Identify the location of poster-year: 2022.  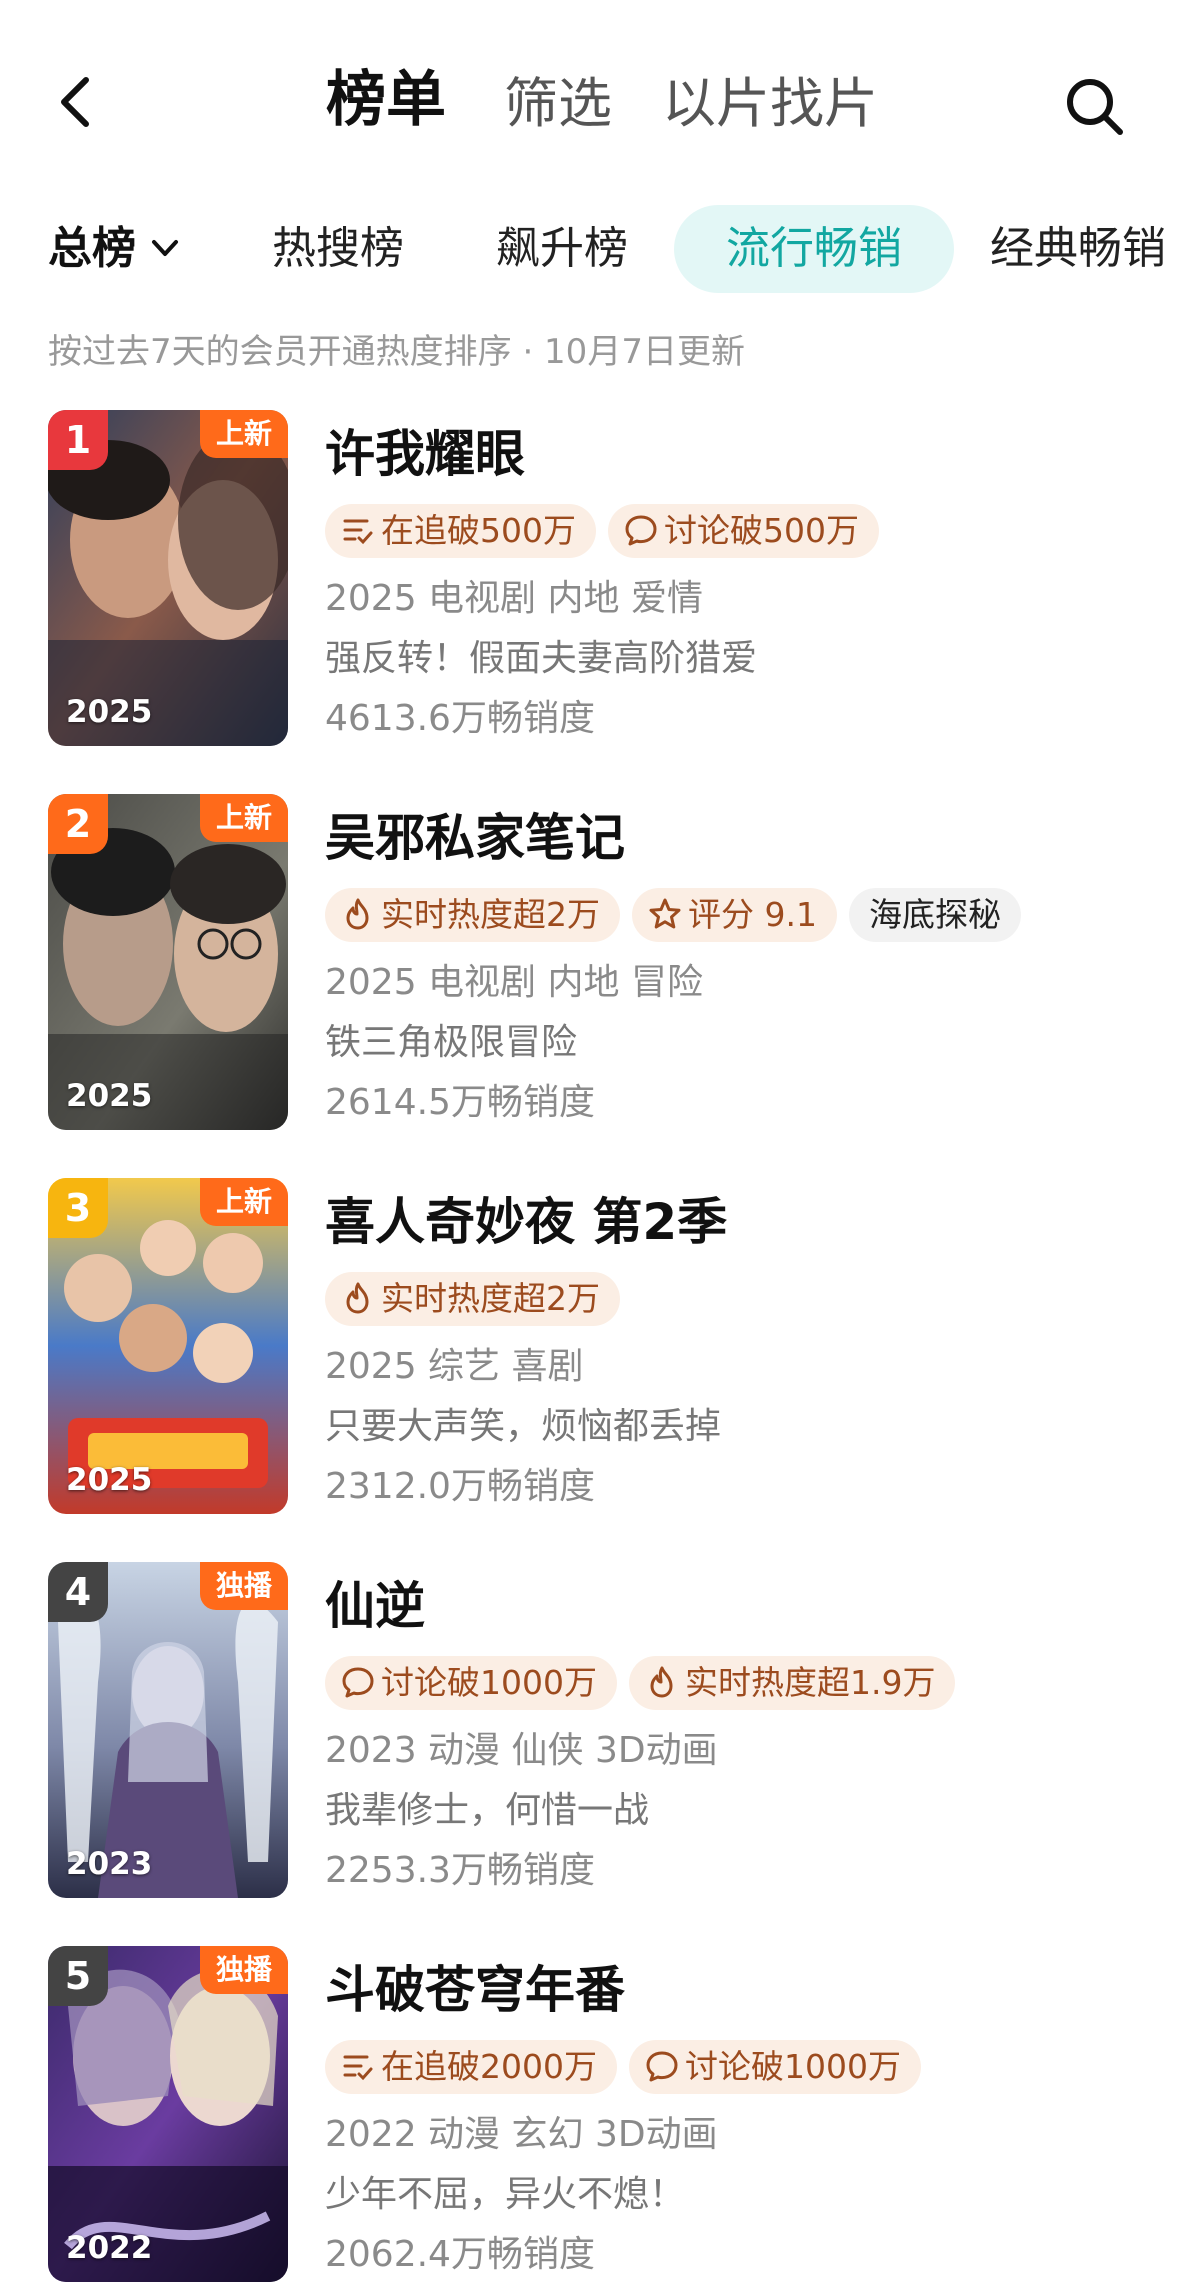
(109, 2248).